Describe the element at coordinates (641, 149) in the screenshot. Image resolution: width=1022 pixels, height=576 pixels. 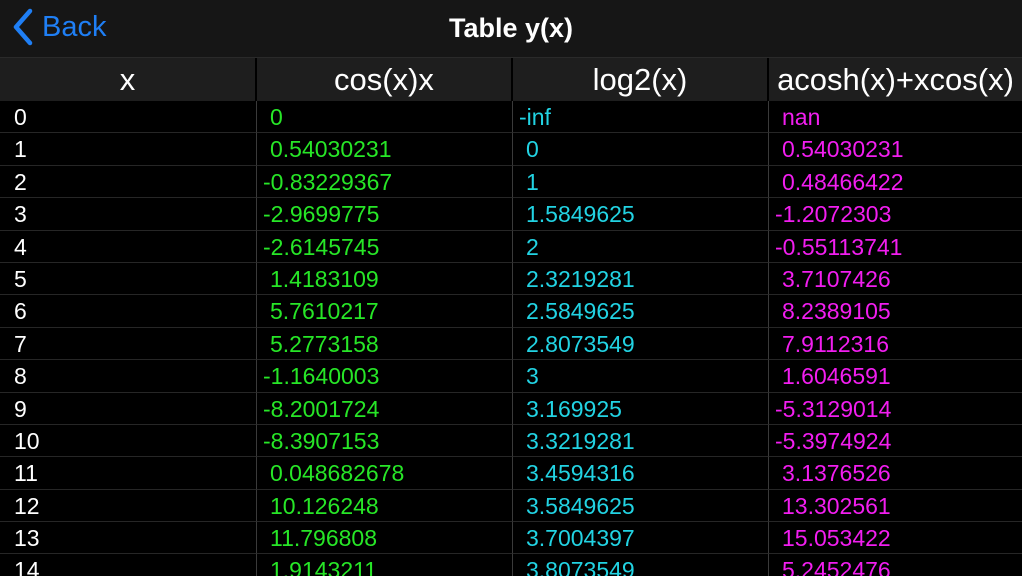
I see `cell-log2: 0` at that location.